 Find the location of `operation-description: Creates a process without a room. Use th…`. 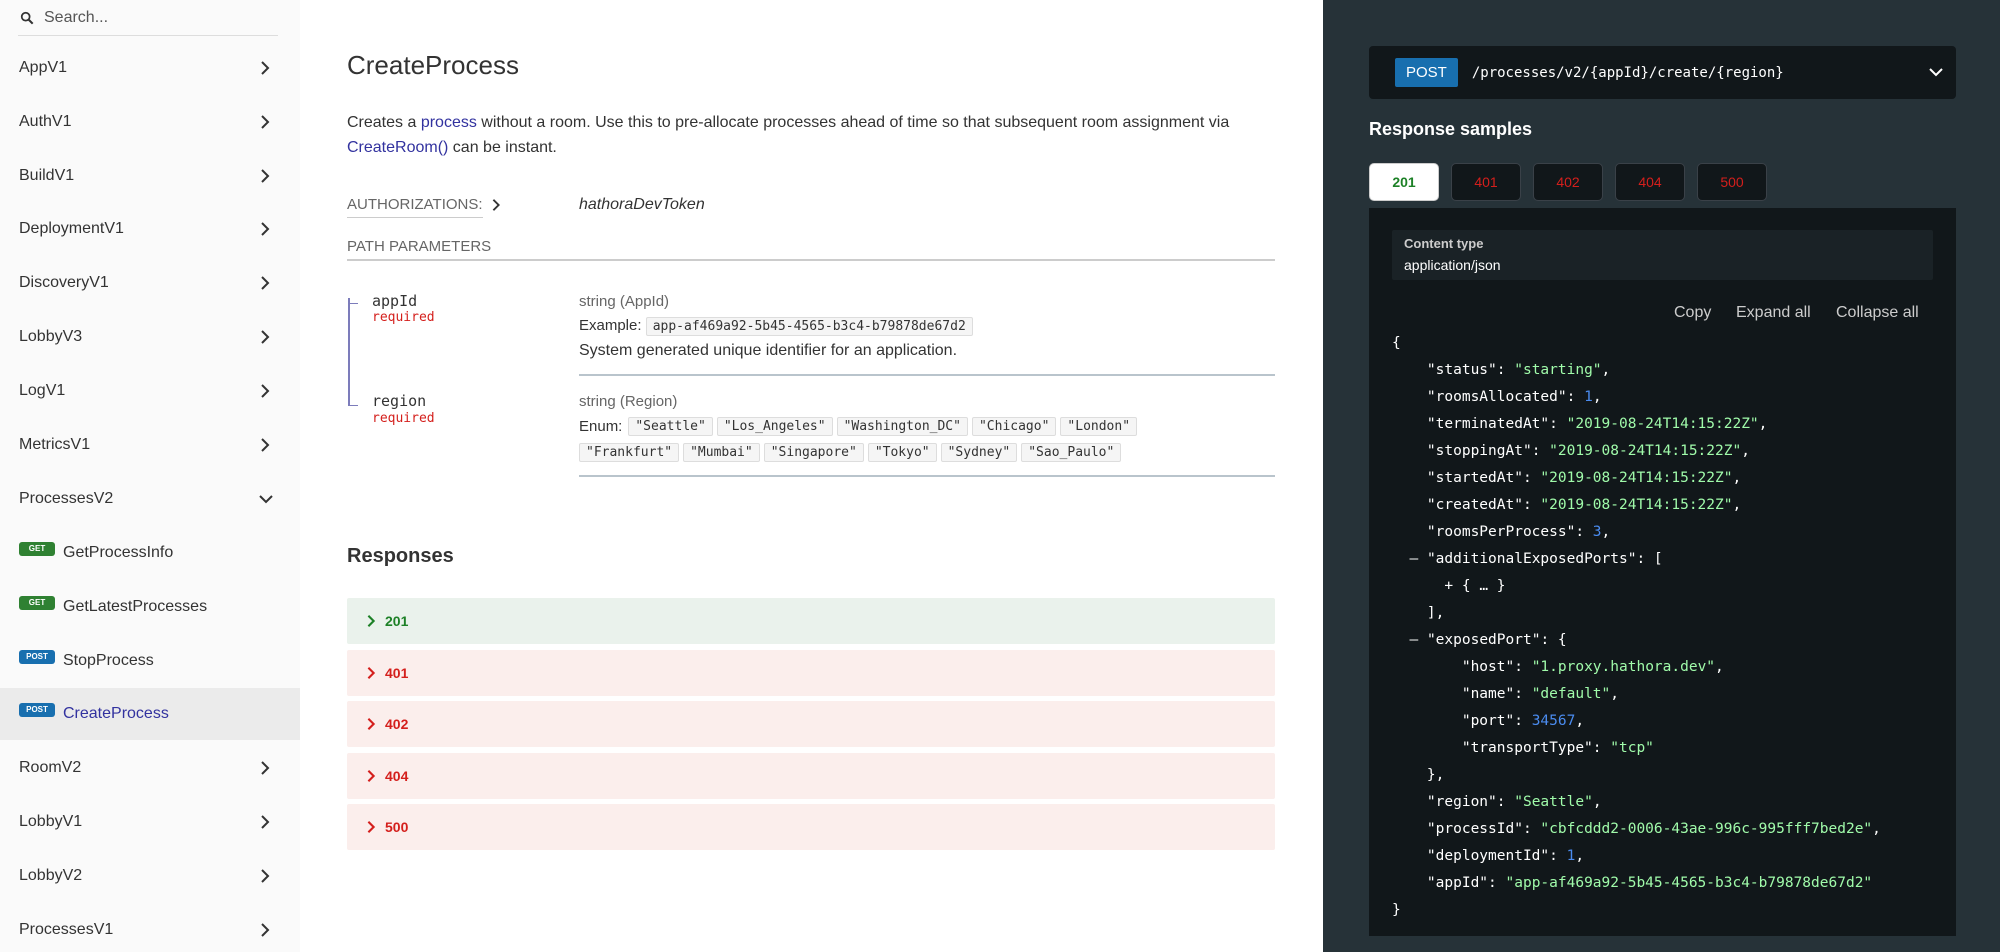

operation-description: Creates a process without a room. Use th… is located at coordinates (817, 135).